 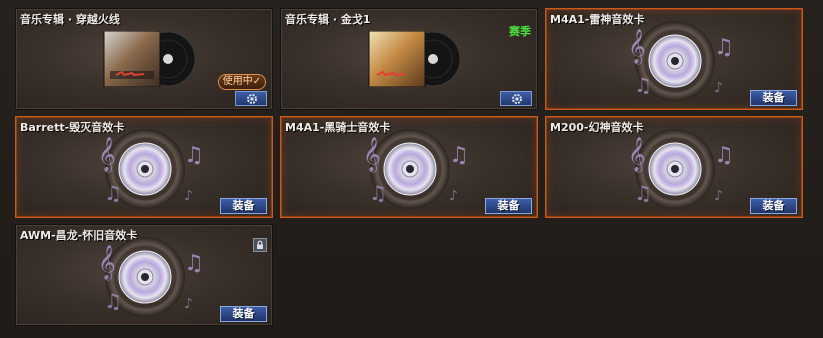 What do you see at coordinates (328, 19) in the screenshot?
I see `card-title: 音乐专辑 · 金戈1` at bounding box center [328, 19].